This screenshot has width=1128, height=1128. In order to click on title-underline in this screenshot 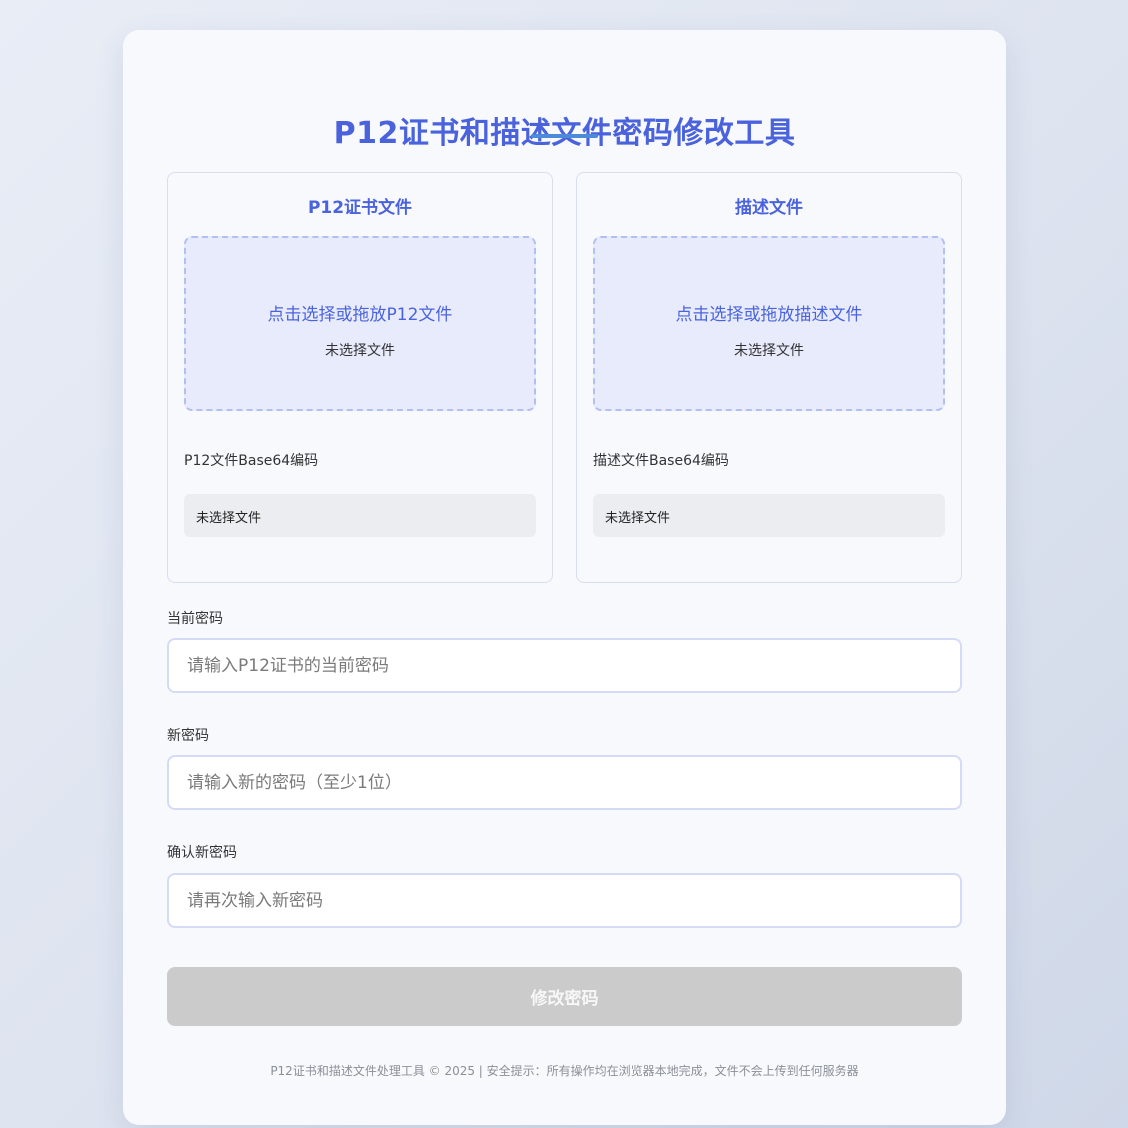, I will do `click(564, 136)`.